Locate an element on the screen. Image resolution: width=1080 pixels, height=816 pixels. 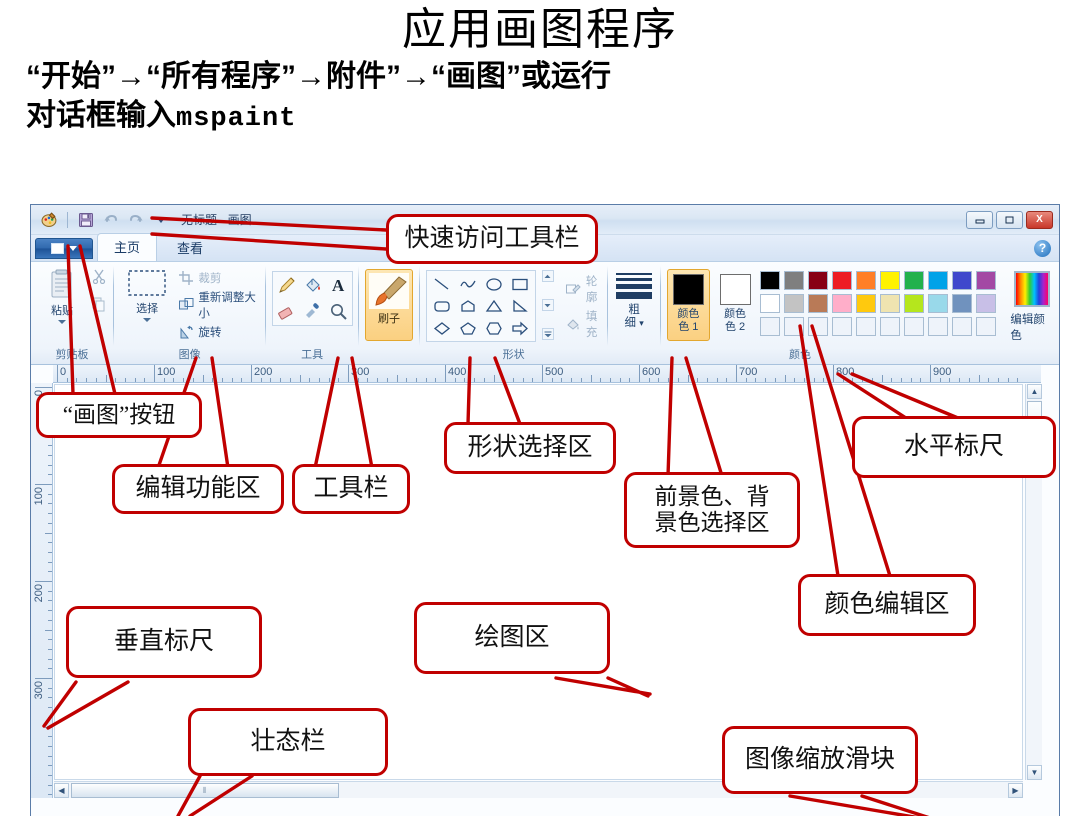
minimize-button is located at coordinates (979, 219).